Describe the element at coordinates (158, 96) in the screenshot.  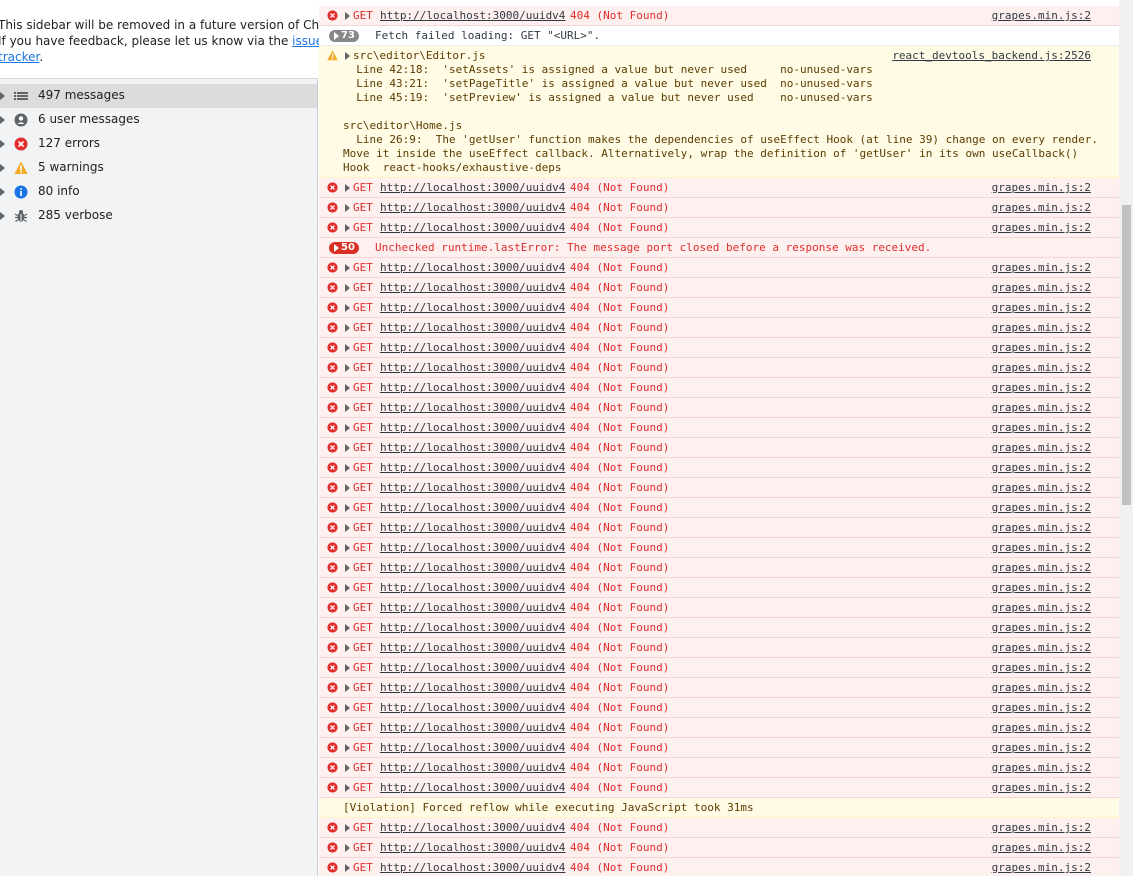
I see `filter-all-messages: 497 messages` at that location.